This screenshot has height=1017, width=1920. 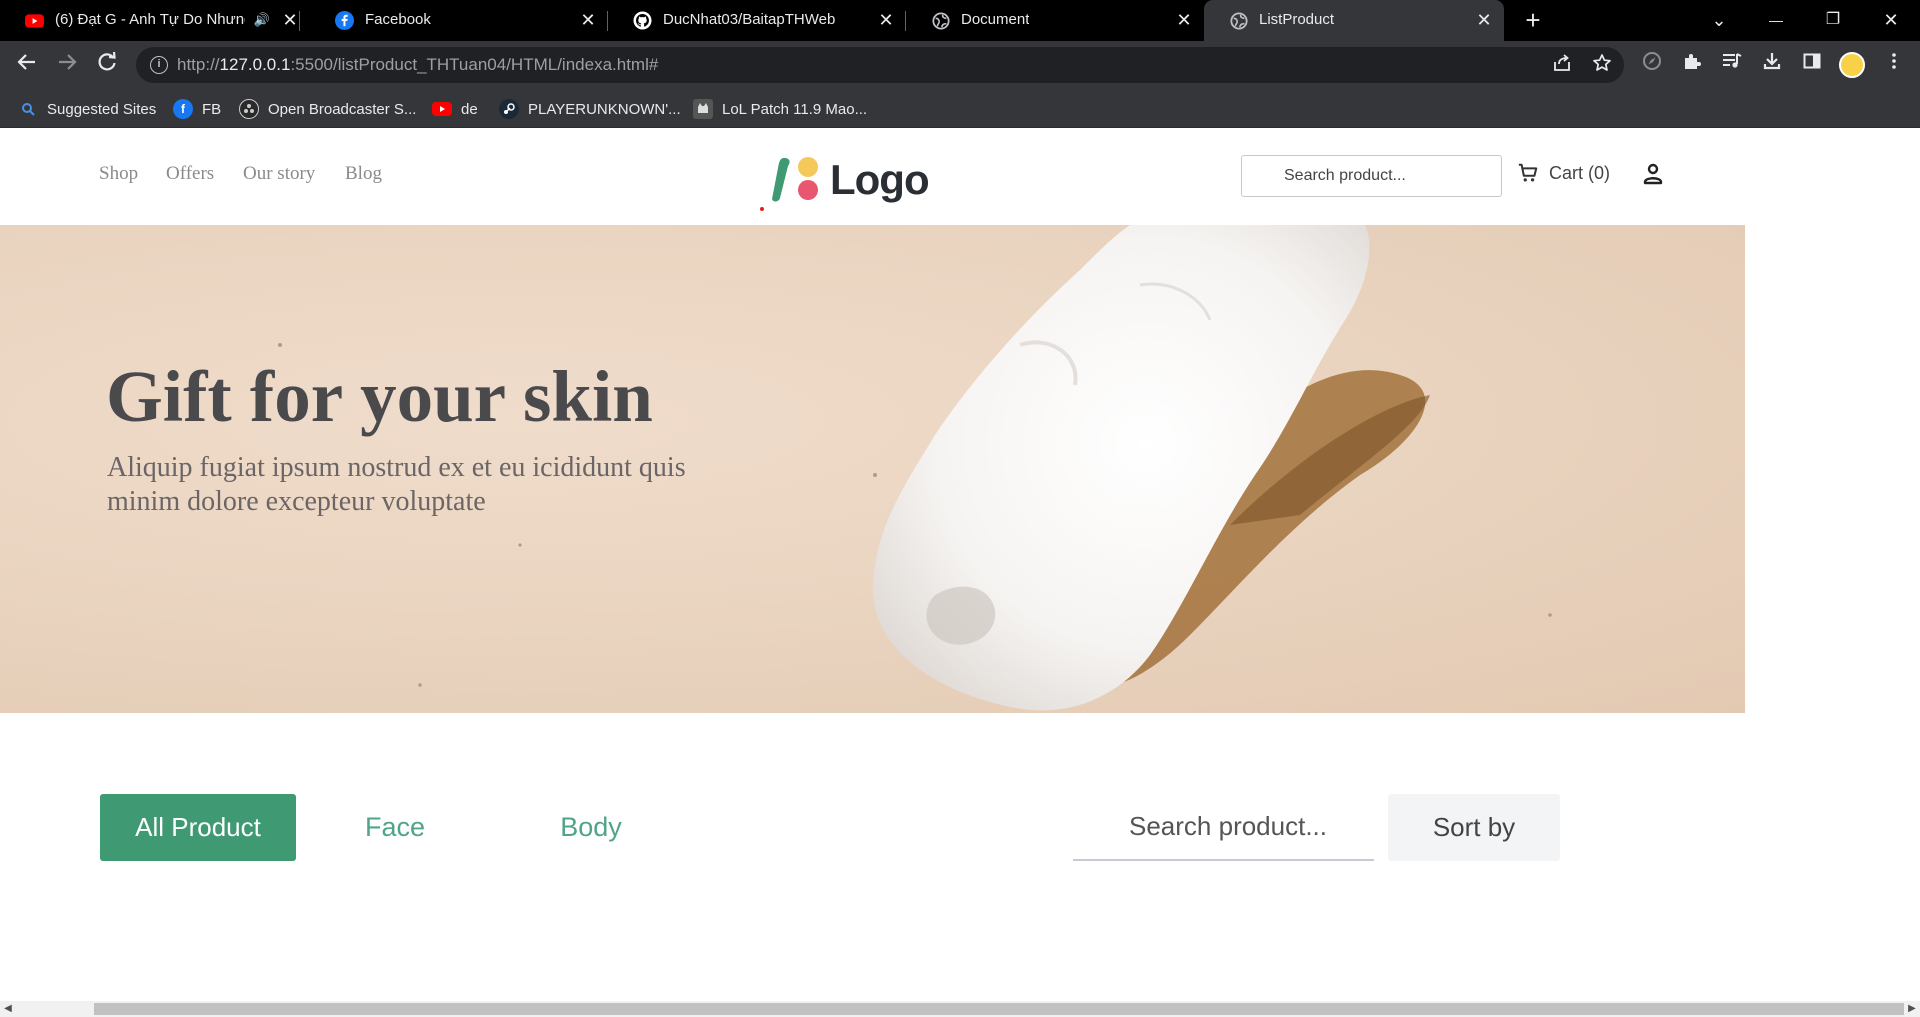 What do you see at coordinates (995, 19) in the screenshot?
I see `tab-title: Document` at bounding box center [995, 19].